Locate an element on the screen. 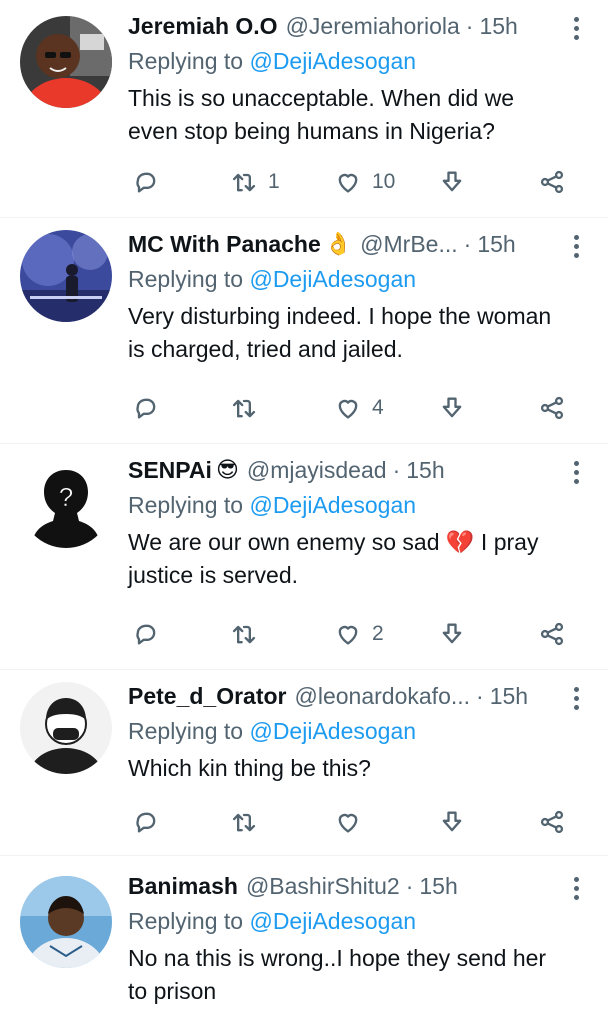 The image size is (608, 1024). like-button: 4 is located at coordinates (359, 408).